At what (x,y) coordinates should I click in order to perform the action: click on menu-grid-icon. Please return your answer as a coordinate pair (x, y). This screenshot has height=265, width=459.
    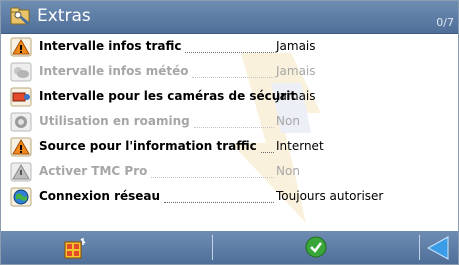
    Looking at the image, I should click on (75, 248).